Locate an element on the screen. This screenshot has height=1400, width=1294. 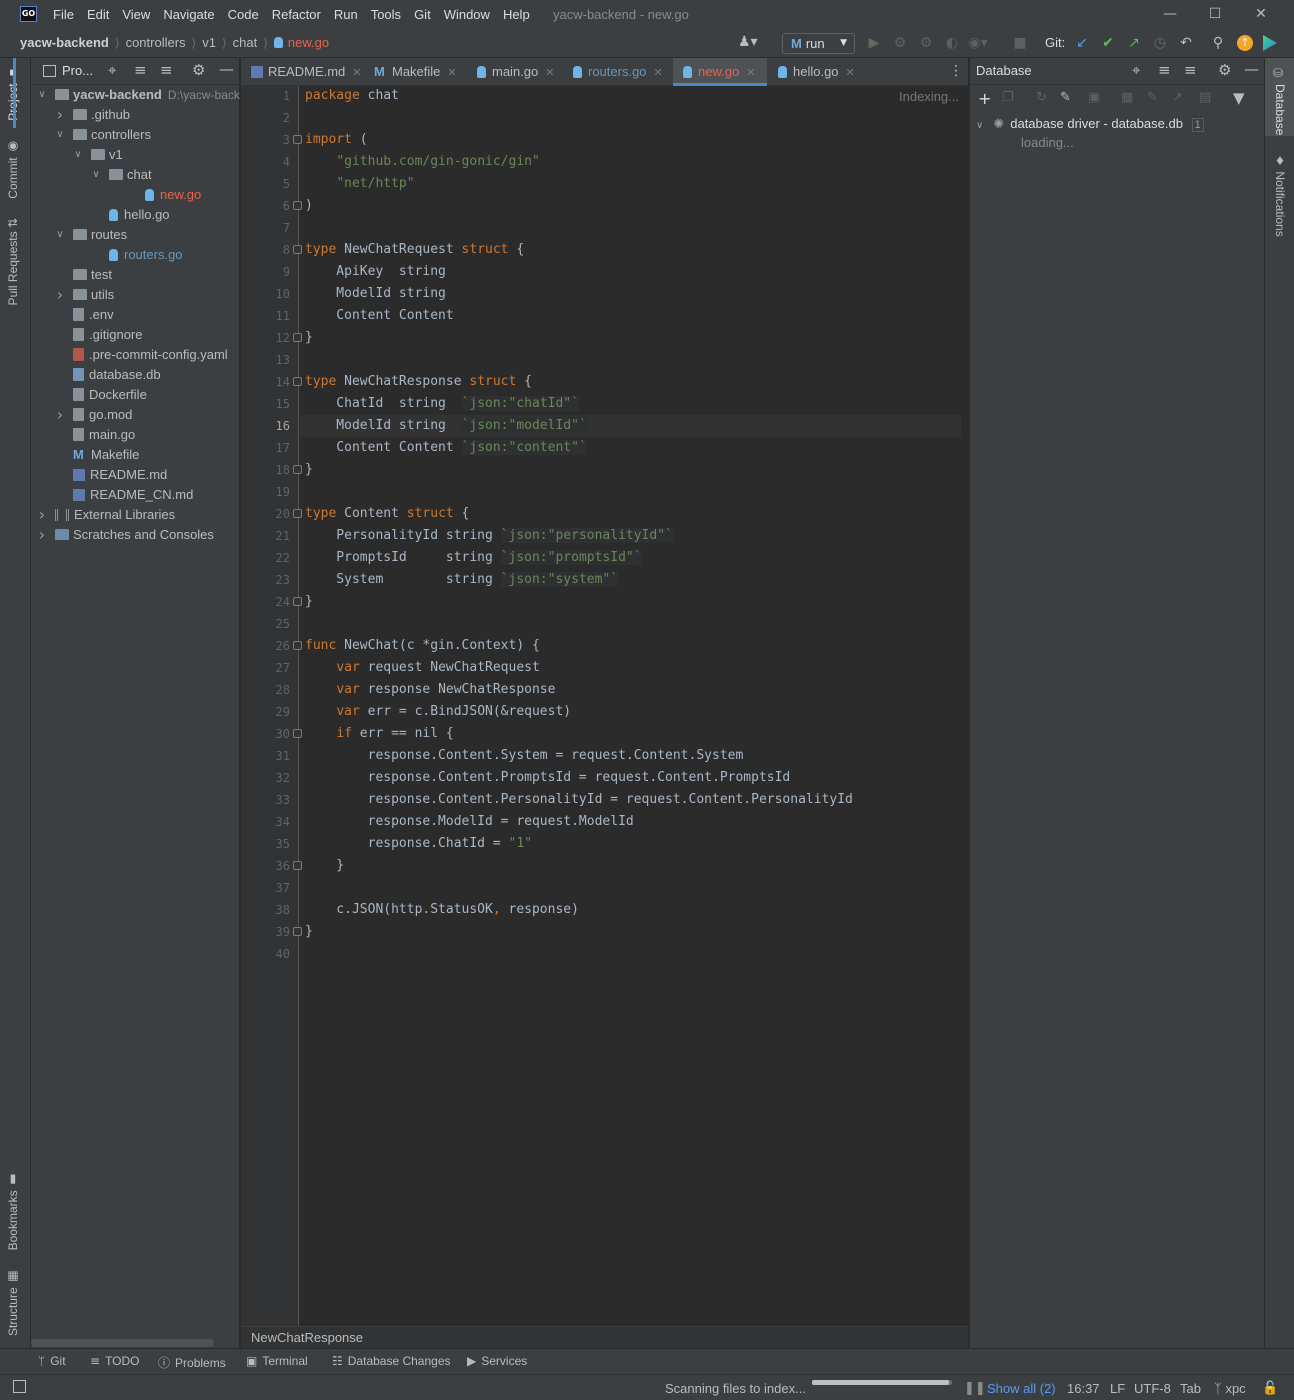
tree-item-routers-go: routers.go is located at coordinates (128, 255).